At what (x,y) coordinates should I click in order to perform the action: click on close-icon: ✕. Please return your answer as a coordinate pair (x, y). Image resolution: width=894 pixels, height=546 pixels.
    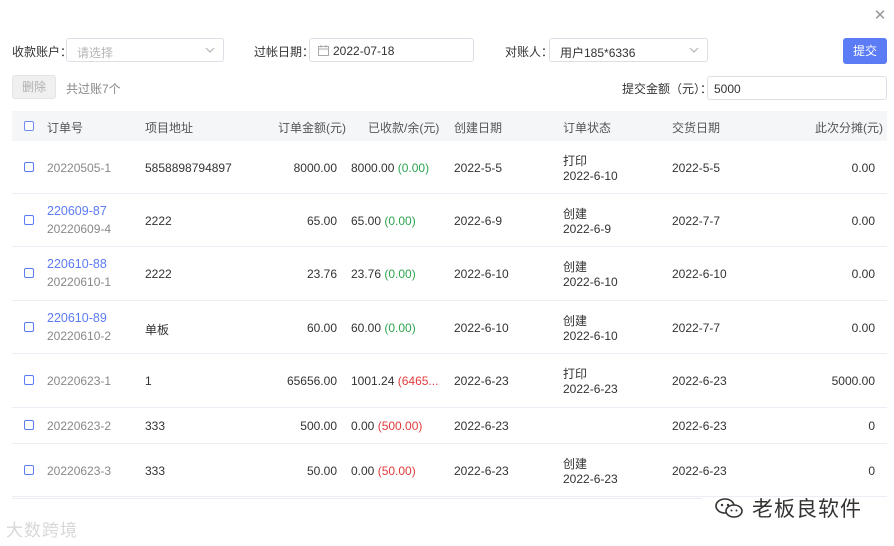
    Looking at the image, I should click on (880, 16).